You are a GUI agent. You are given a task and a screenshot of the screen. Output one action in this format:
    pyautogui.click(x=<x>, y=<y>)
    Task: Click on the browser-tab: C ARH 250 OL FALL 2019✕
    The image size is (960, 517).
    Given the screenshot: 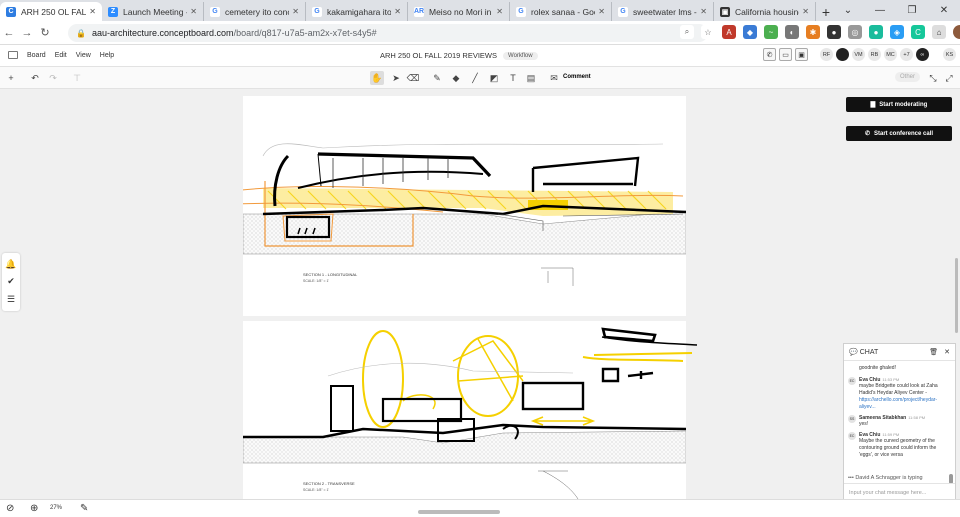 What is the action you would take?
    pyautogui.click(x=51, y=11)
    